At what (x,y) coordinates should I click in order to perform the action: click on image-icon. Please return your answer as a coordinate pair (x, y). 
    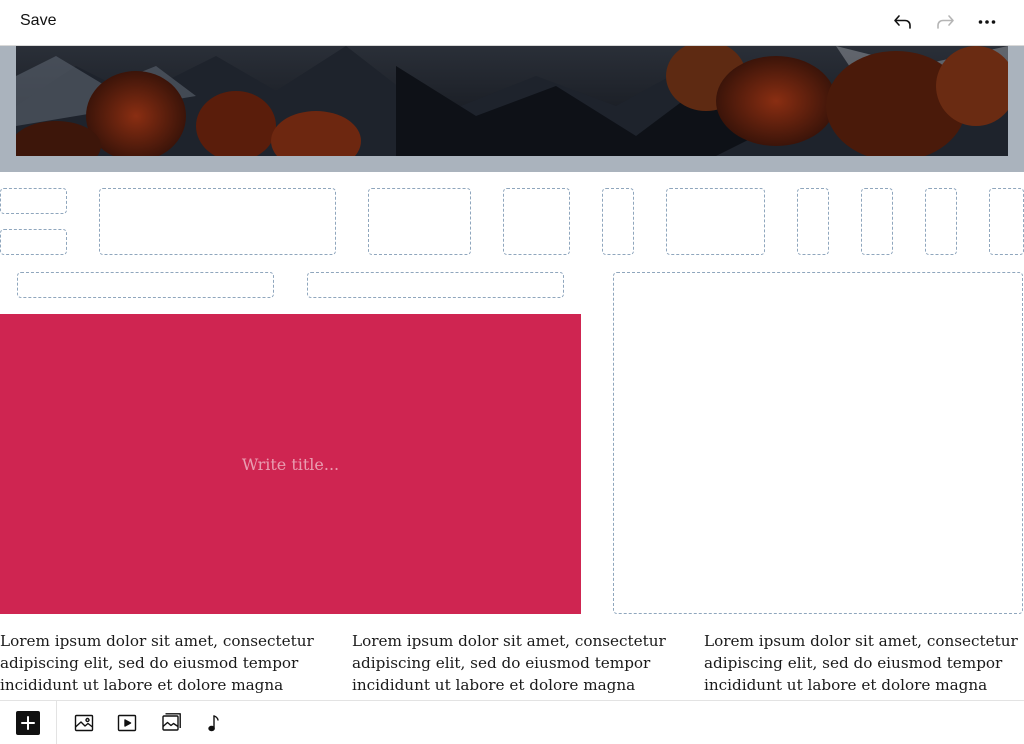
    Looking at the image, I should click on (84, 723).